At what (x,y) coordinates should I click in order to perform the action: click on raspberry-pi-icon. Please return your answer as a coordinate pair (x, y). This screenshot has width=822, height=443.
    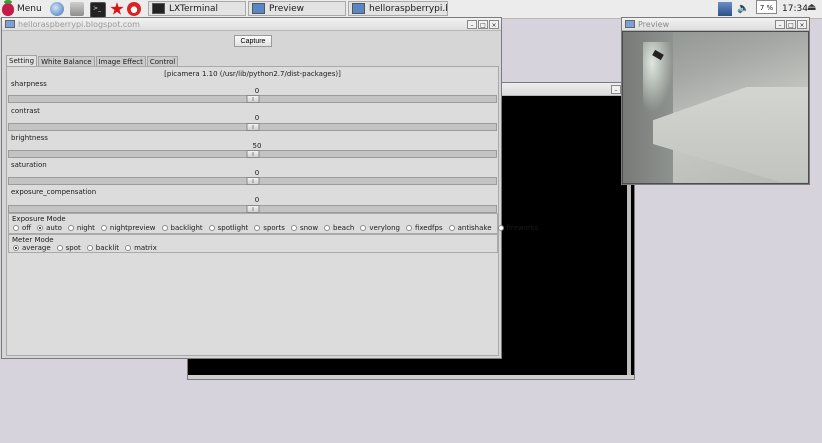
    Looking at the image, I should click on (8, 8).